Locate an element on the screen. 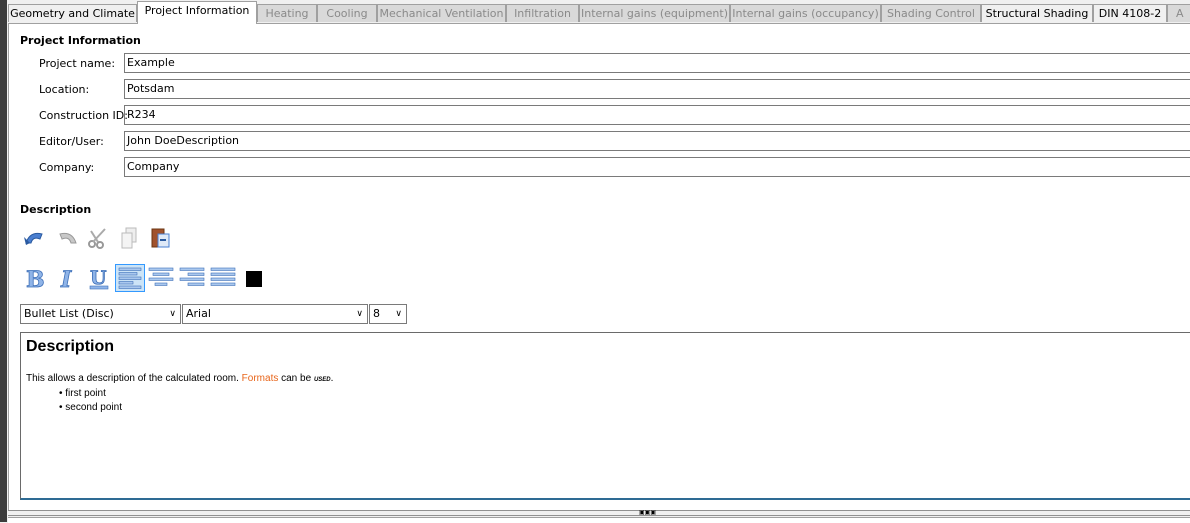 The width and height of the screenshot is (1190, 523). font-size-value: 8 is located at coordinates (376, 313).